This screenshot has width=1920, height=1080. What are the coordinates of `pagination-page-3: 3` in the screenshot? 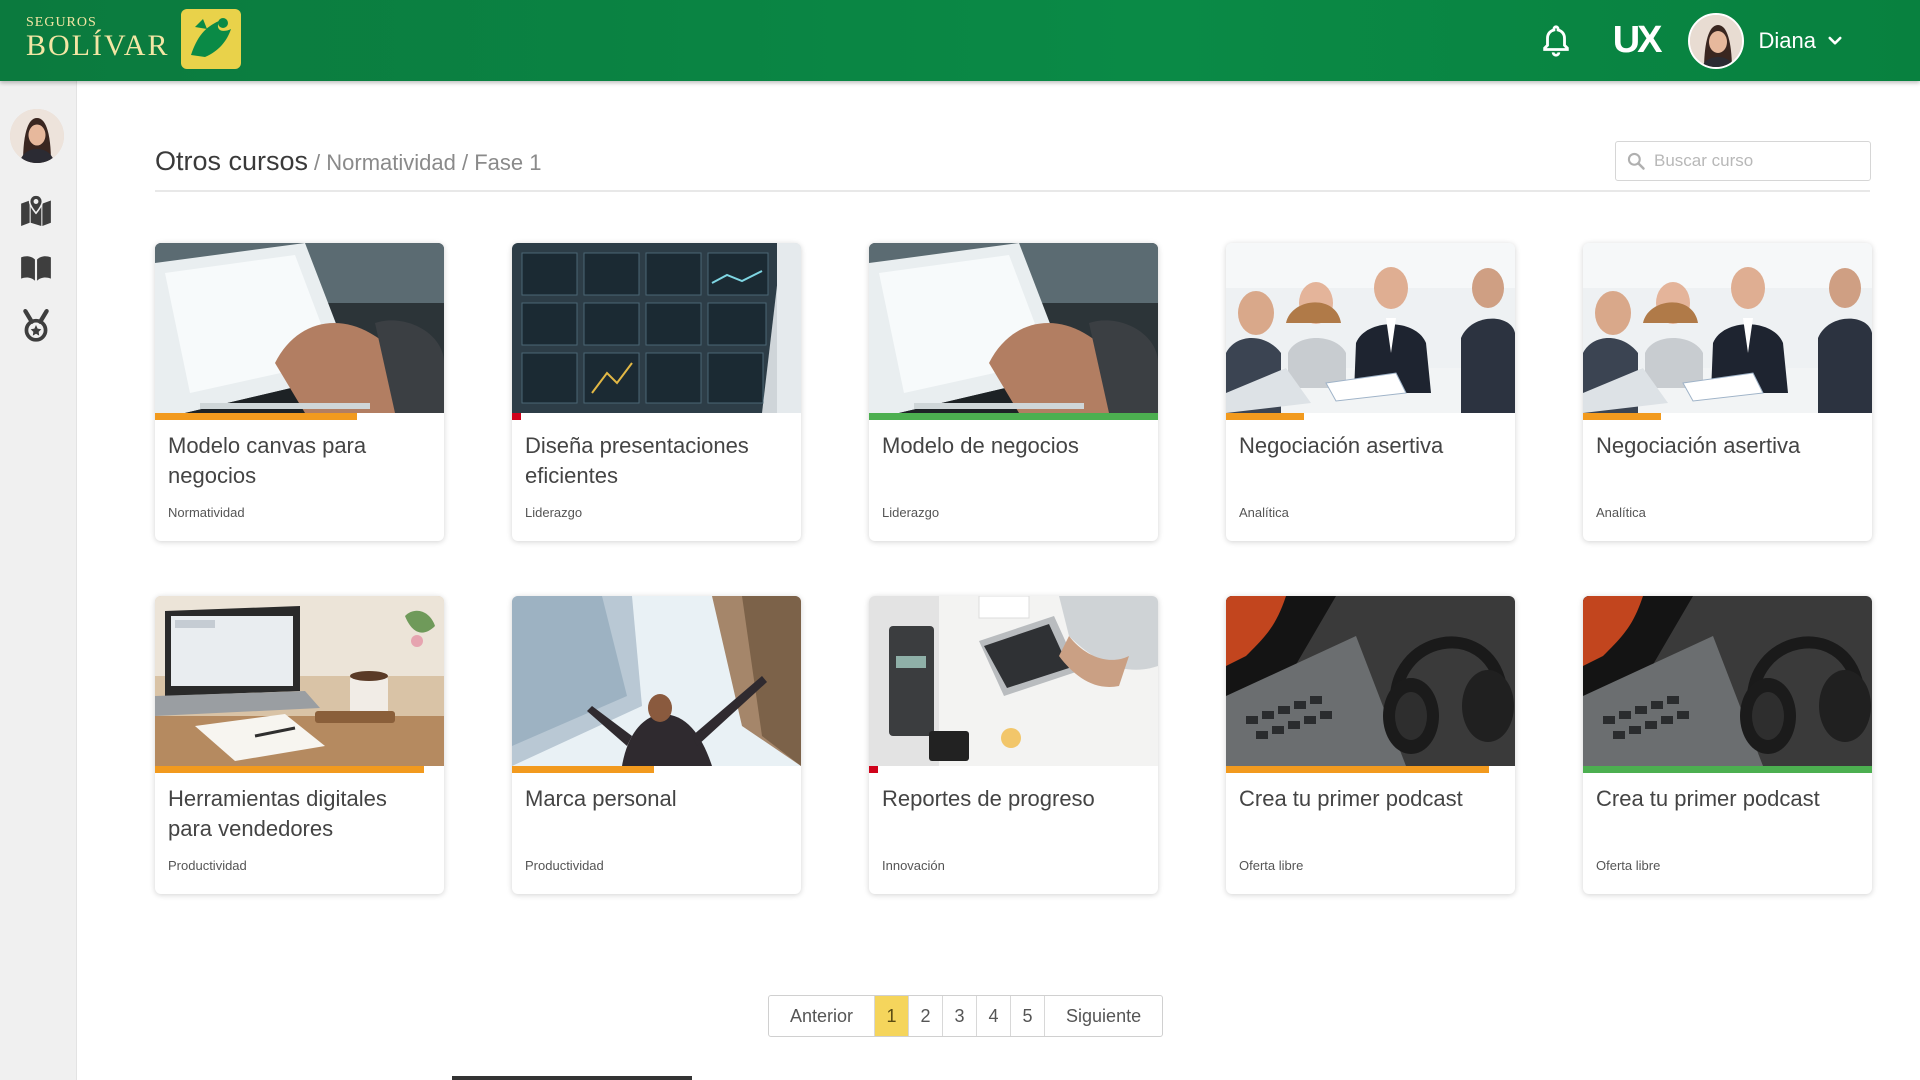 It's located at (960, 1016).